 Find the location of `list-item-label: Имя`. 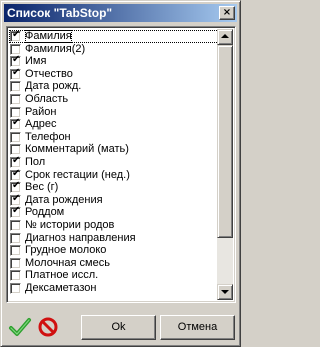

list-item-label: Имя is located at coordinates (36, 61).